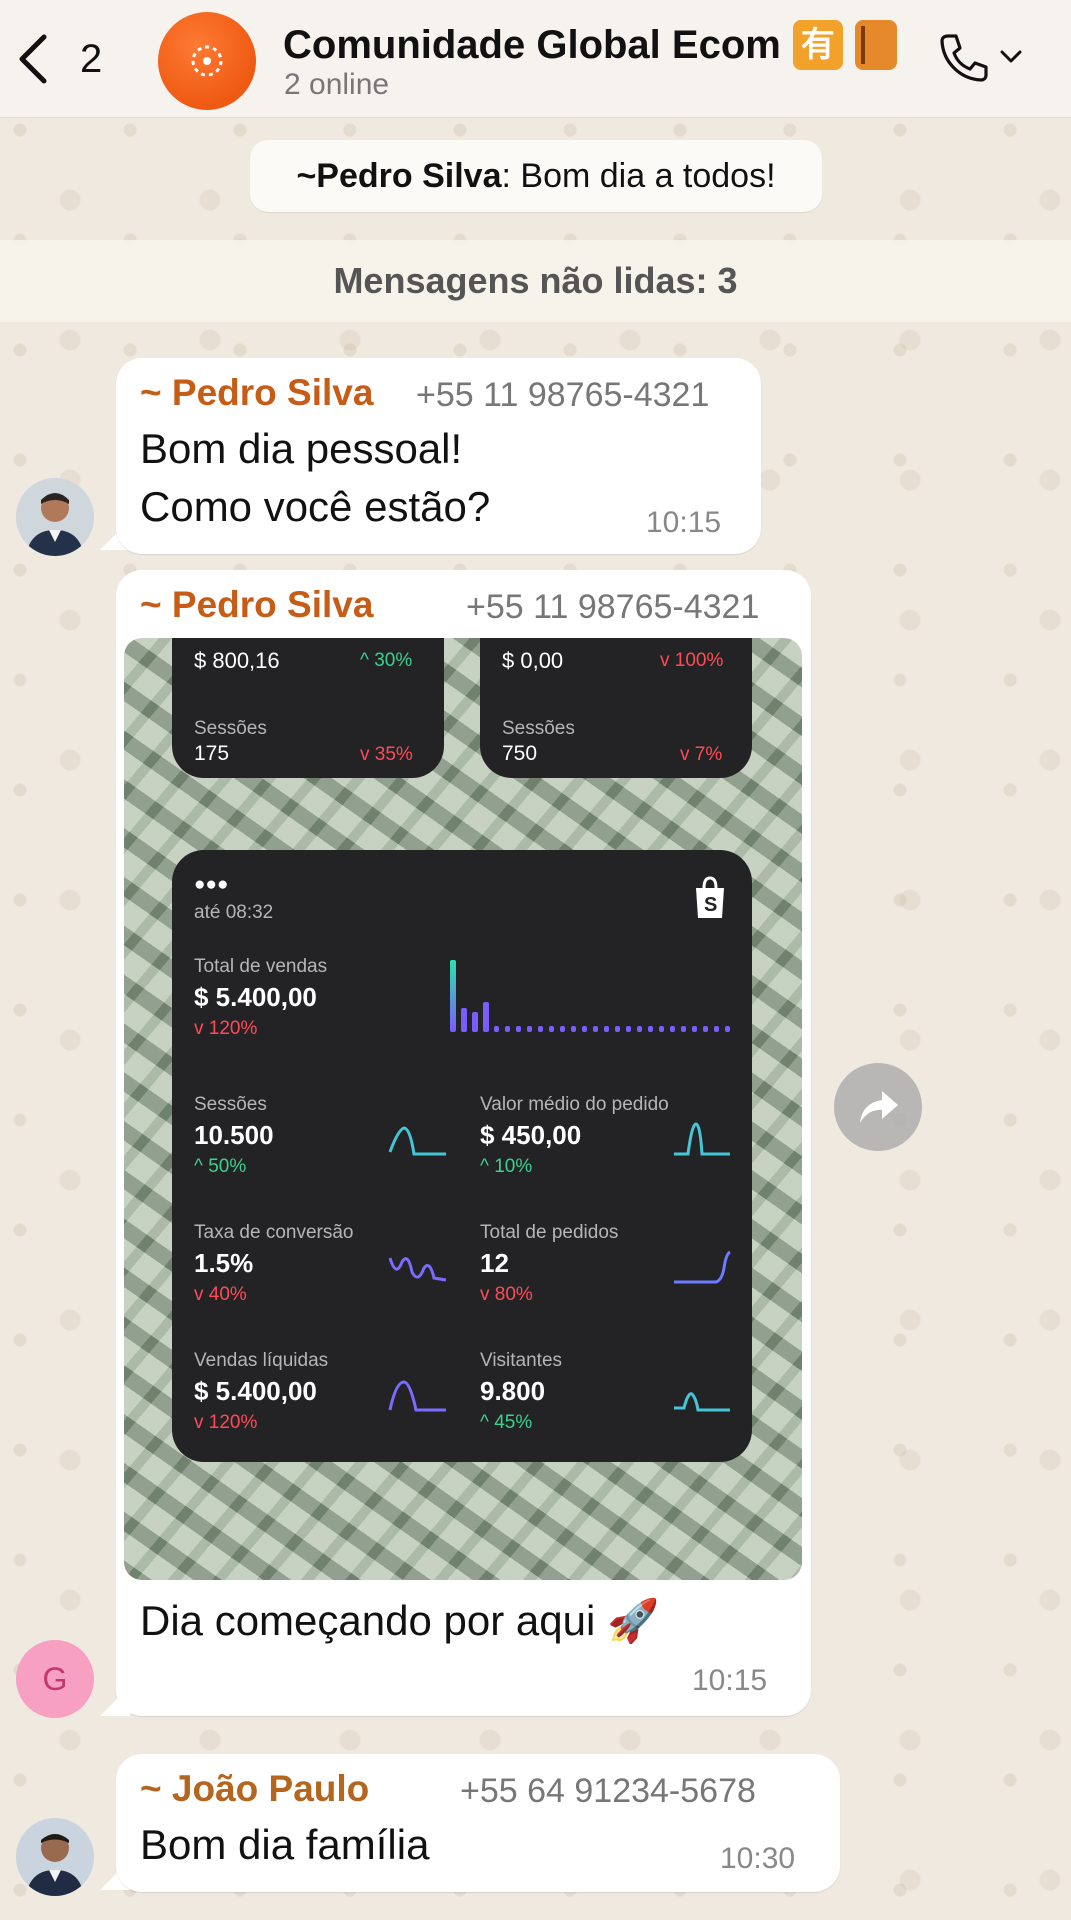  Describe the element at coordinates (261, 1360) in the screenshot. I see `metric-label: Vendas líquidas` at that location.